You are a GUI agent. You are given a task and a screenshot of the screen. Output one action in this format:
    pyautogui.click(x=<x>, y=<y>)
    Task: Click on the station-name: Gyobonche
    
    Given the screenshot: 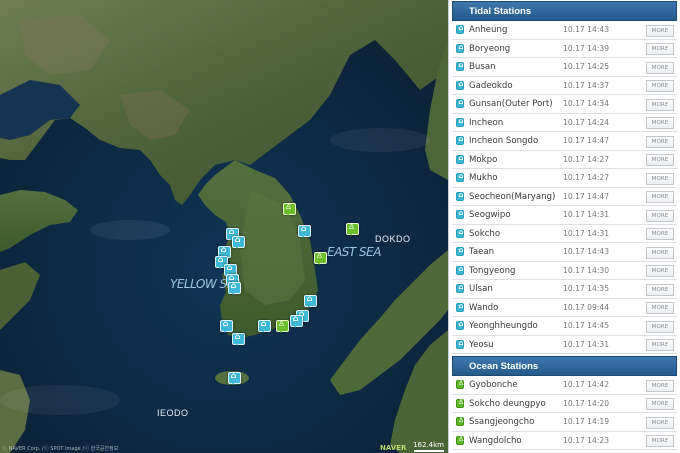 What is the action you would take?
    pyautogui.click(x=493, y=385)
    